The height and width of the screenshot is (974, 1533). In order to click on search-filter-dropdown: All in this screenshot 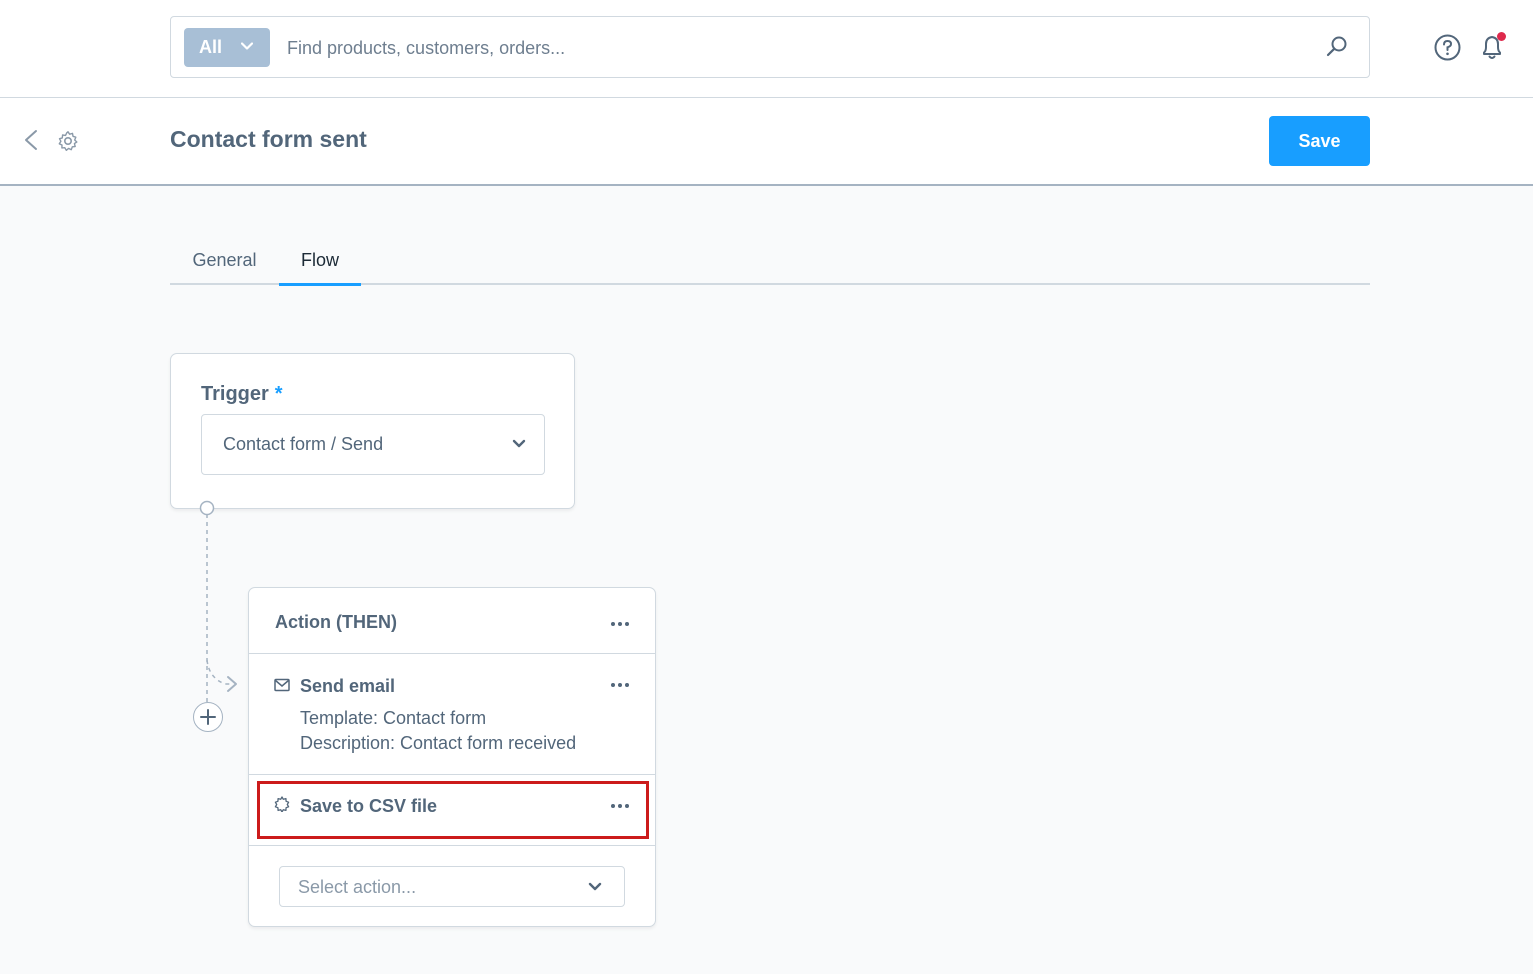, I will do `click(227, 47)`.